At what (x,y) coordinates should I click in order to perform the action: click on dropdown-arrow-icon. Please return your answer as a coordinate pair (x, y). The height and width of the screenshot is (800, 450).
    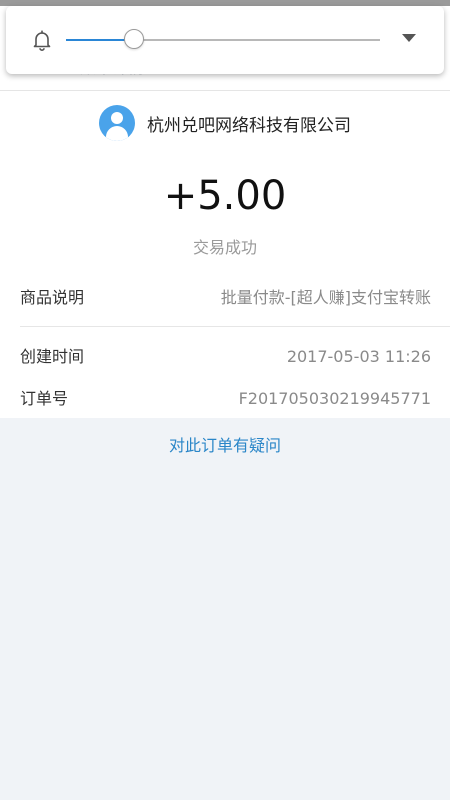
    Looking at the image, I should click on (409, 38).